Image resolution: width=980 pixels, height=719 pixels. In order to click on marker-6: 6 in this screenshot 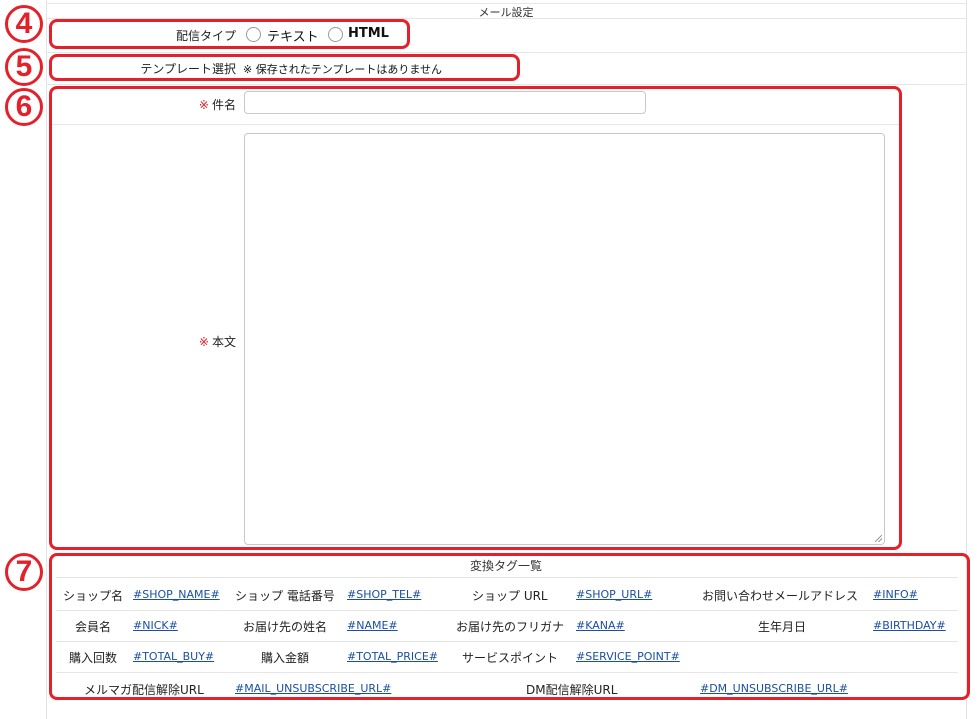, I will do `click(24, 107)`.